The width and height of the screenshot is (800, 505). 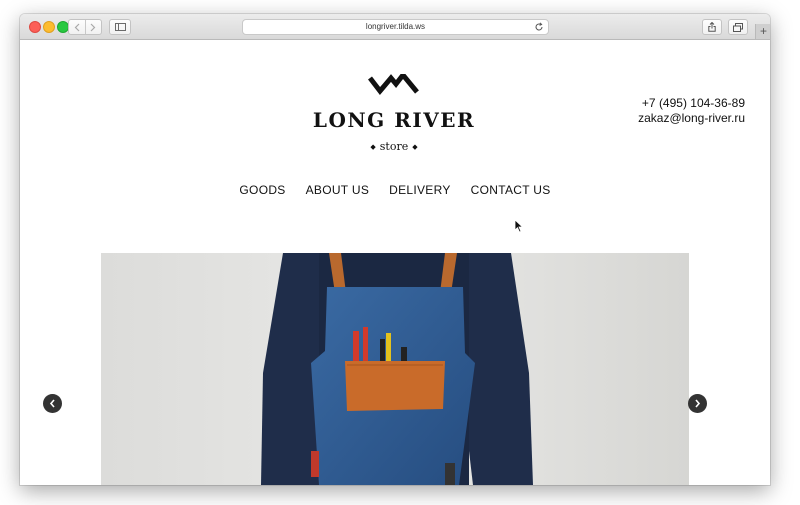 I want to click on browser-toolbar: longriver.tilda.ws +, so click(x=395, y=27).